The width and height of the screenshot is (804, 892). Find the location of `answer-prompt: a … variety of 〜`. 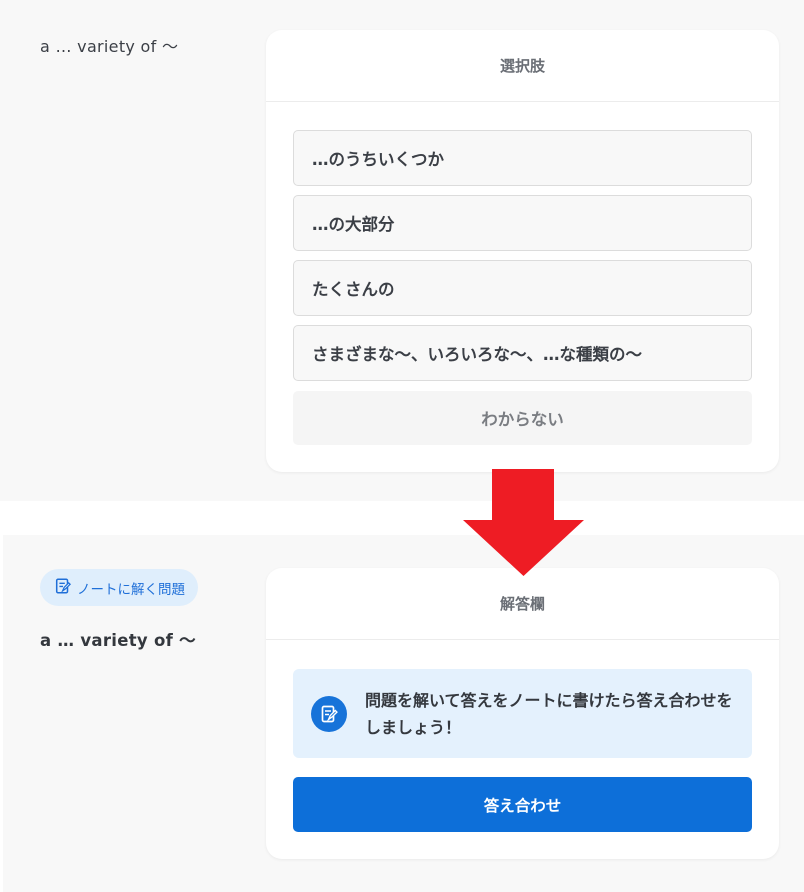

answer-prompt: a … variety of 〜 is located at coordinates (118, 640).